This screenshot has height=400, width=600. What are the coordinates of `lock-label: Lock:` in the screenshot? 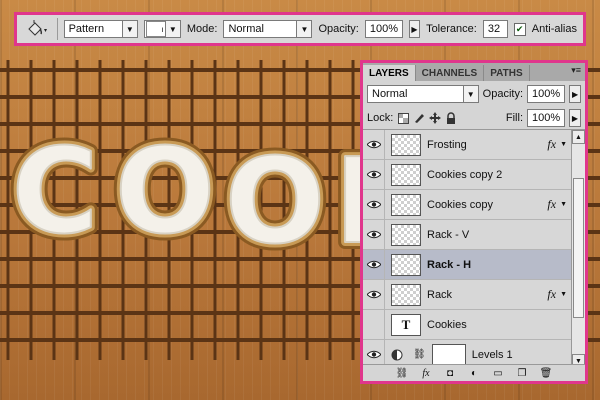 It's located at (380, 118).